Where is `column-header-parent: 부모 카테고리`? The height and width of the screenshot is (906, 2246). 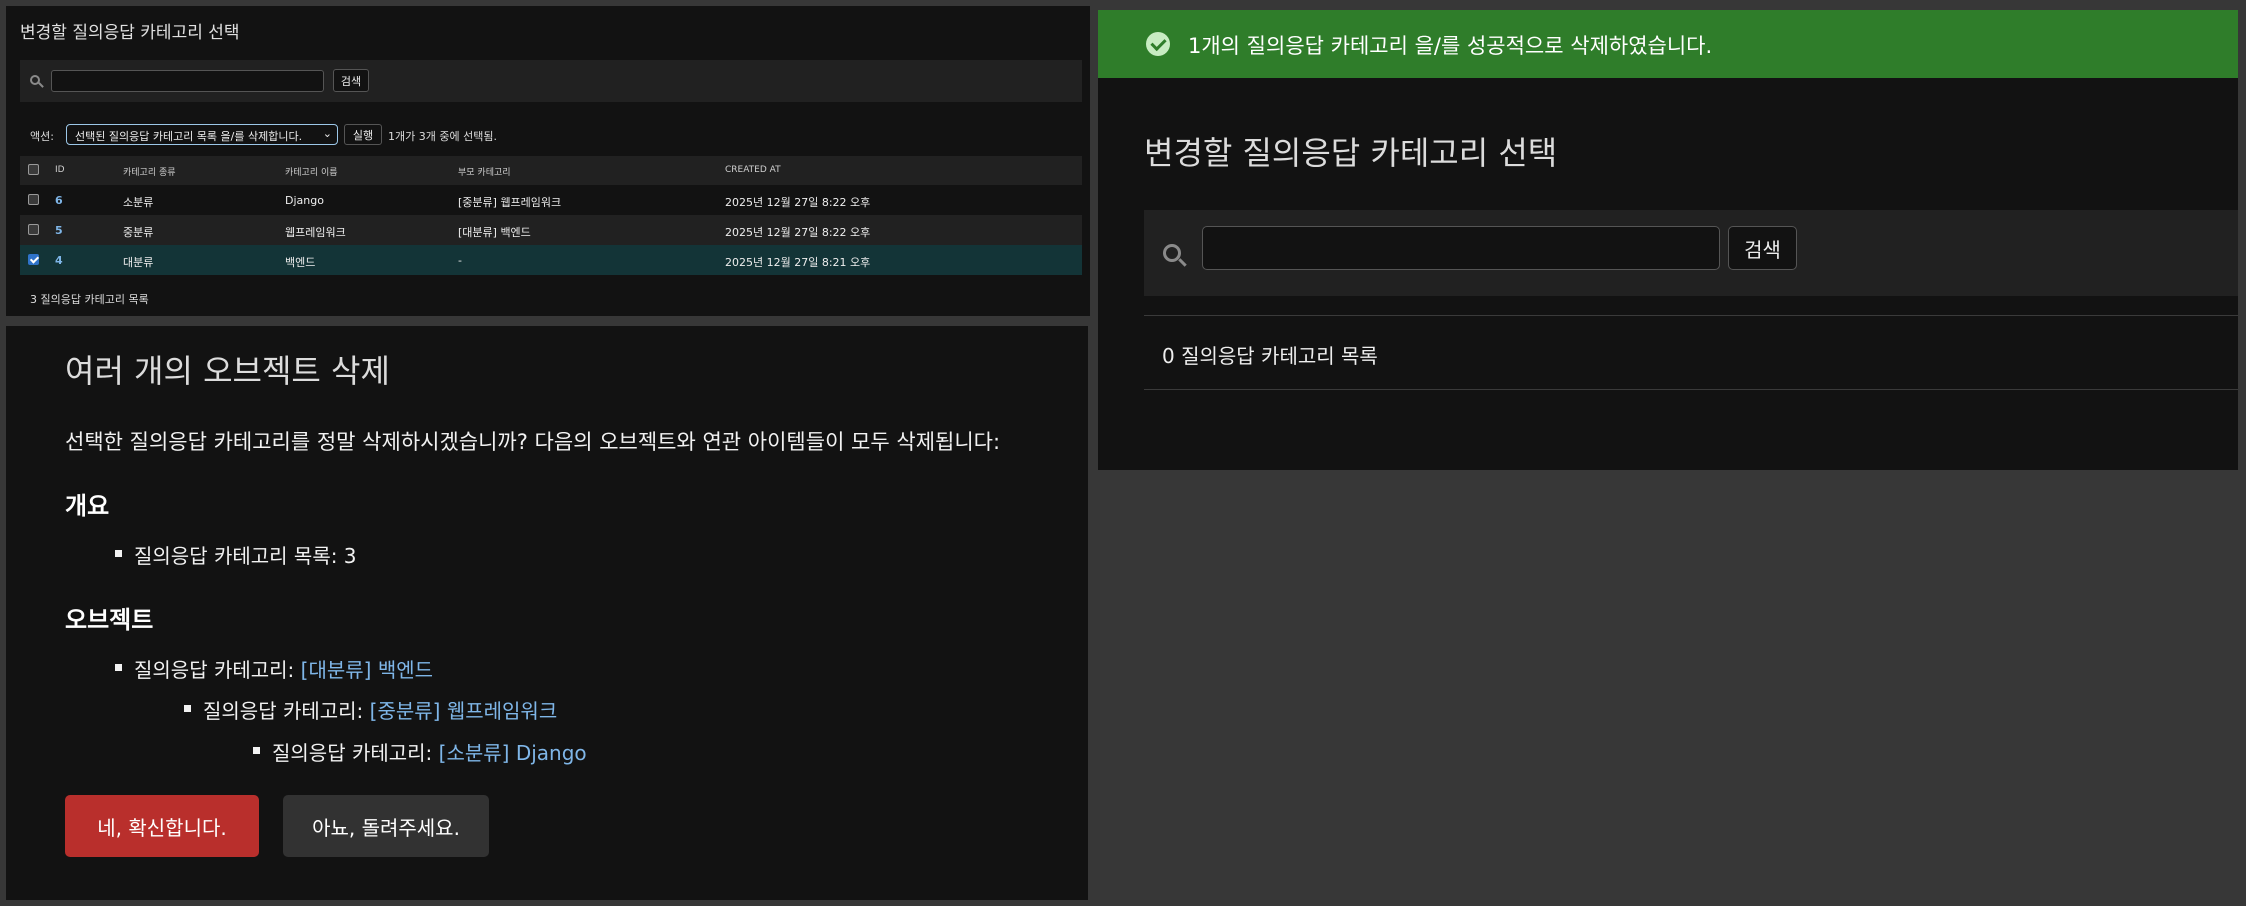
column-header-parent: 부모 카테고리 is located at coordinates (484, 171).